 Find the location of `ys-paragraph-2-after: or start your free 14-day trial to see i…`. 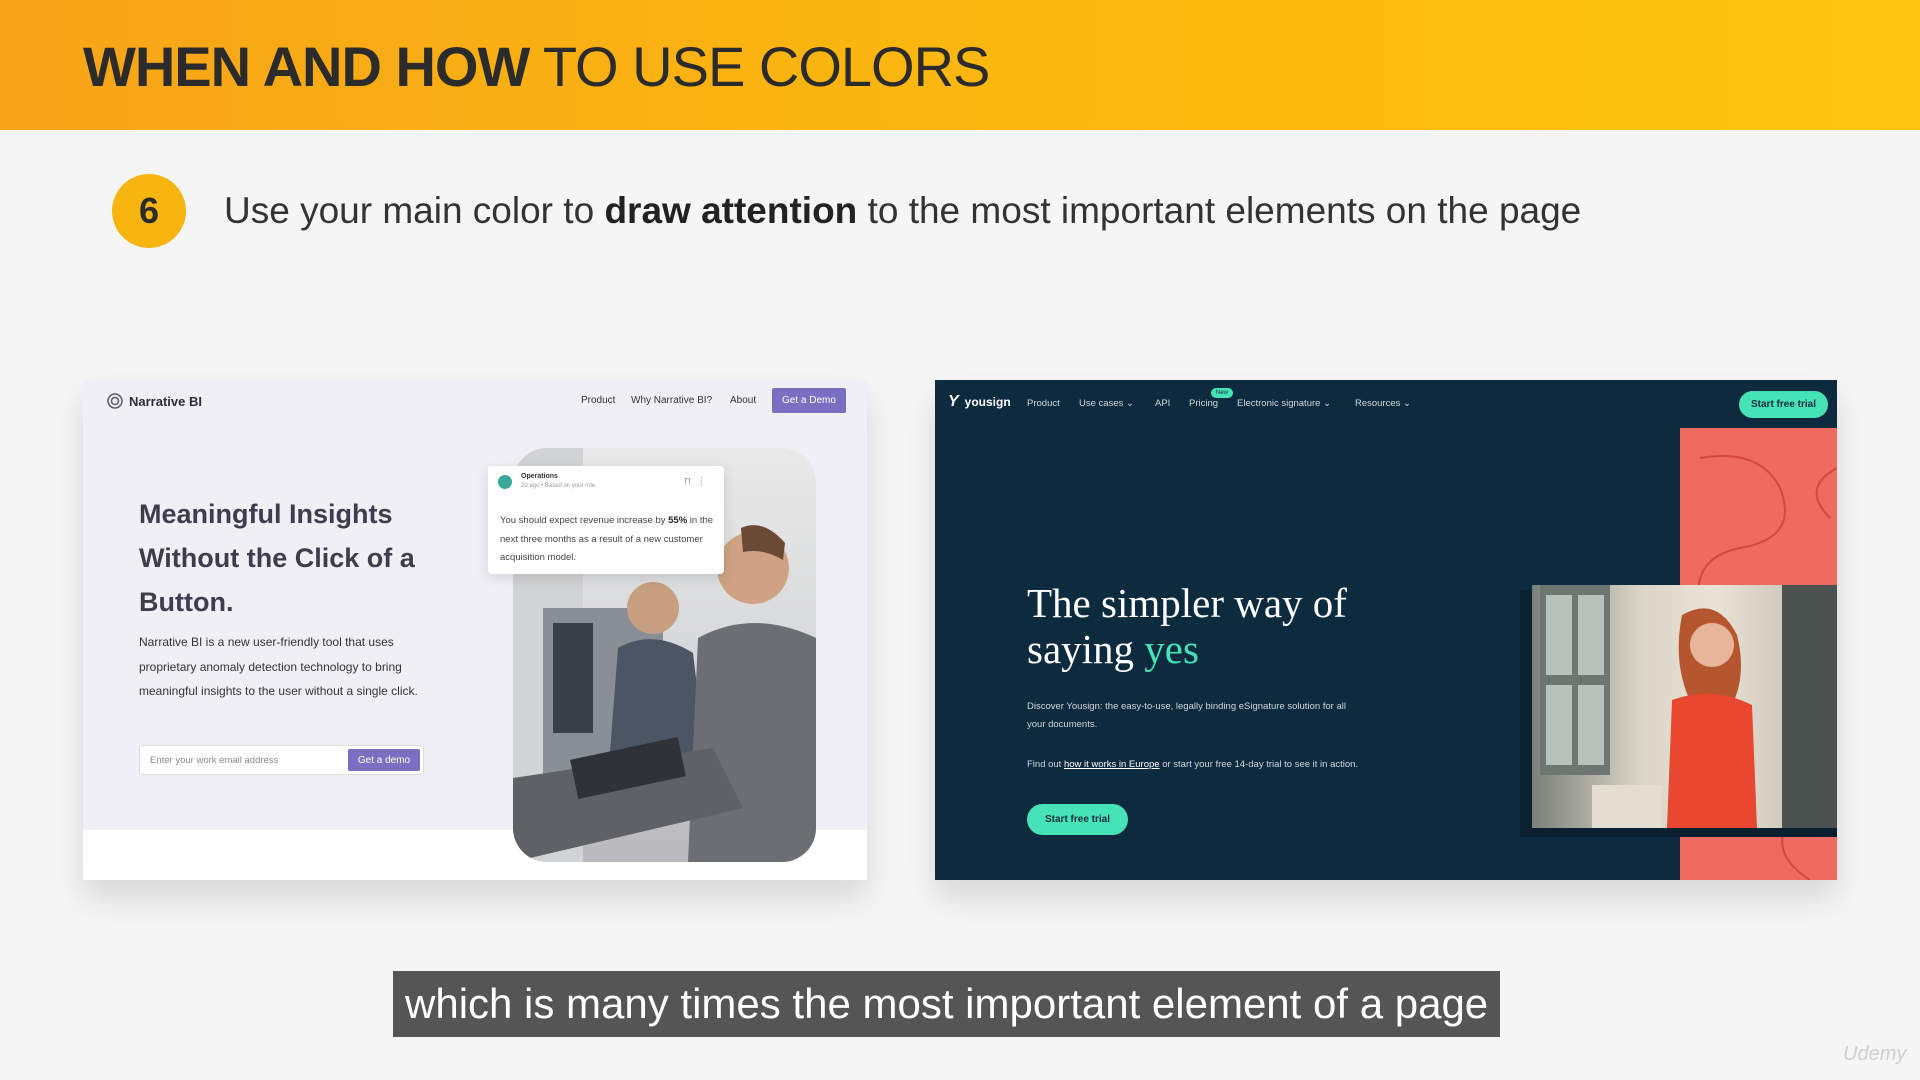

ys-paragraph-2-after: or start your free 14-day trial to see i… is located at coordinates (1260, 764).